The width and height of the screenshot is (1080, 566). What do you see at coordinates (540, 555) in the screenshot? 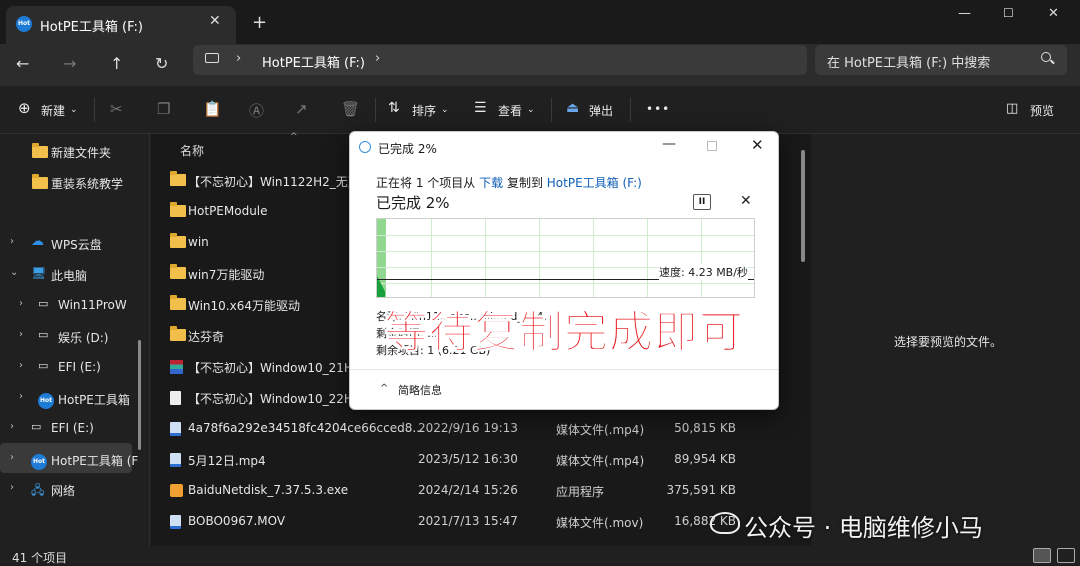
I see `status-bar: 41 个项目` at bounding box center [540, 555].